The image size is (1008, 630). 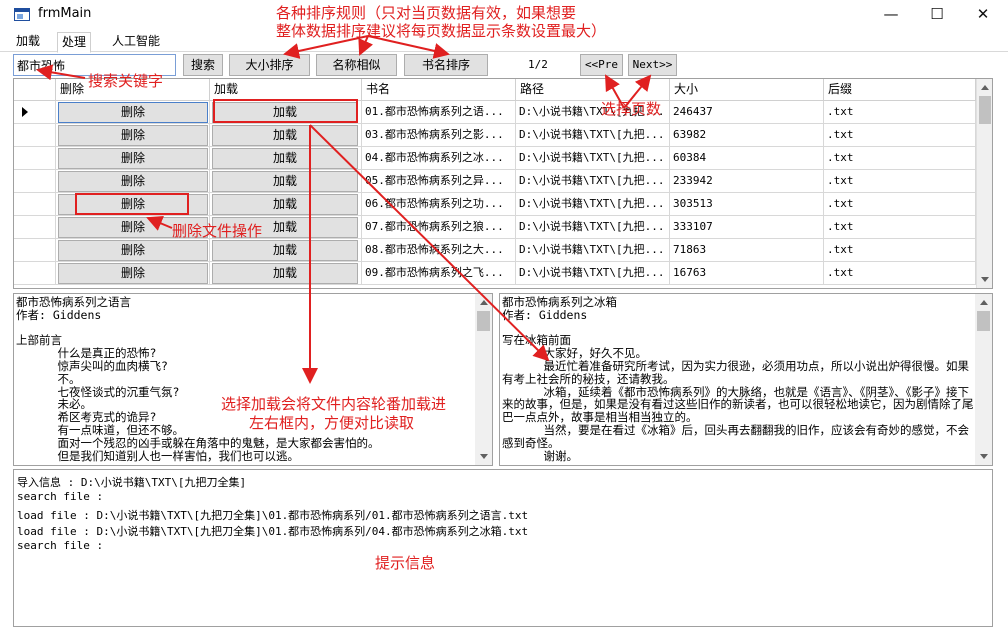 I want to click on cell-size: 63982, so click(x=747, y=135).